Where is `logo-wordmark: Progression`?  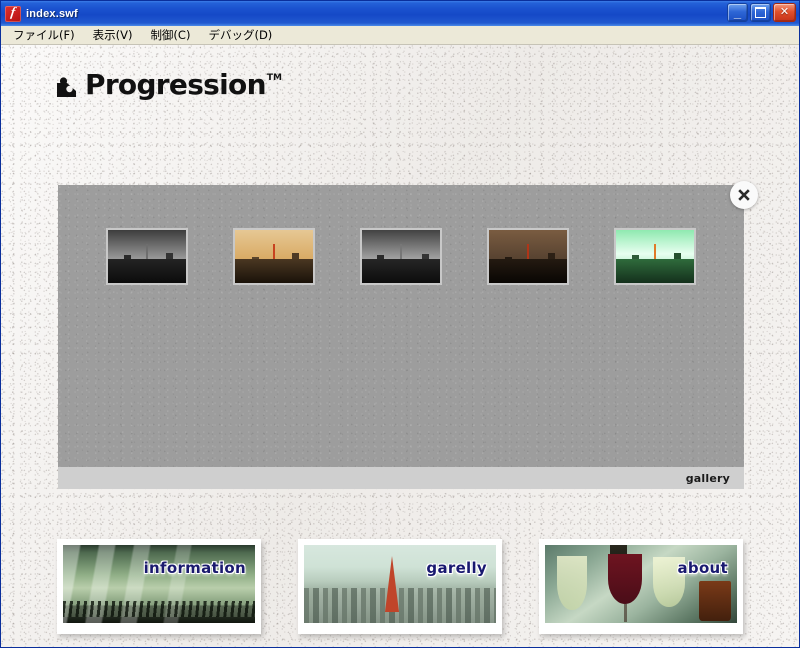
logo-wordmark: Progression is located at coordinates (176, 84).